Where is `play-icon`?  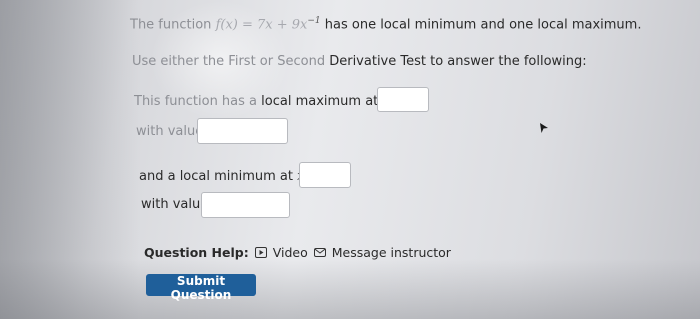 play-icon is located at coordinates (260, 252).